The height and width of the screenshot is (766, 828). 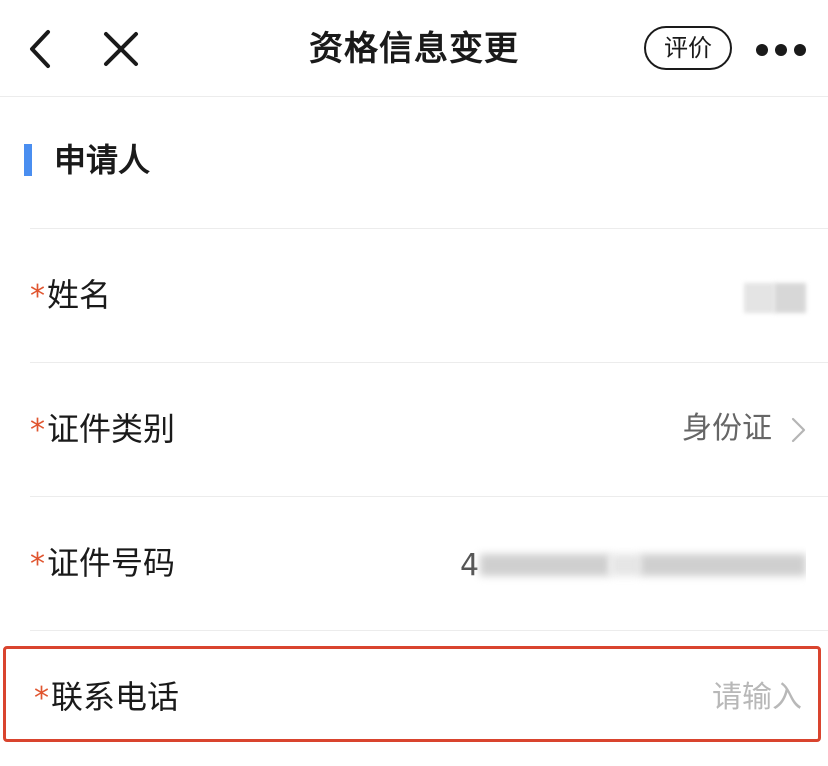 I want to click on id-number-label: *证件号码, so click(x=103, y=563).